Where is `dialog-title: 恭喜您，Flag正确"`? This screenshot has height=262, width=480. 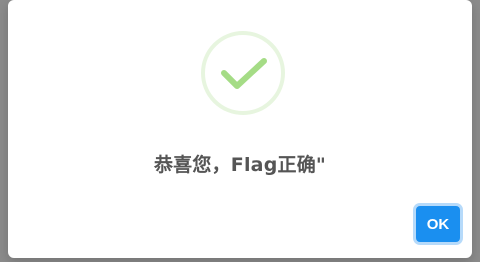
dialog-title: 恭喜您，Flag正确" is located at coordinates (239, 165).